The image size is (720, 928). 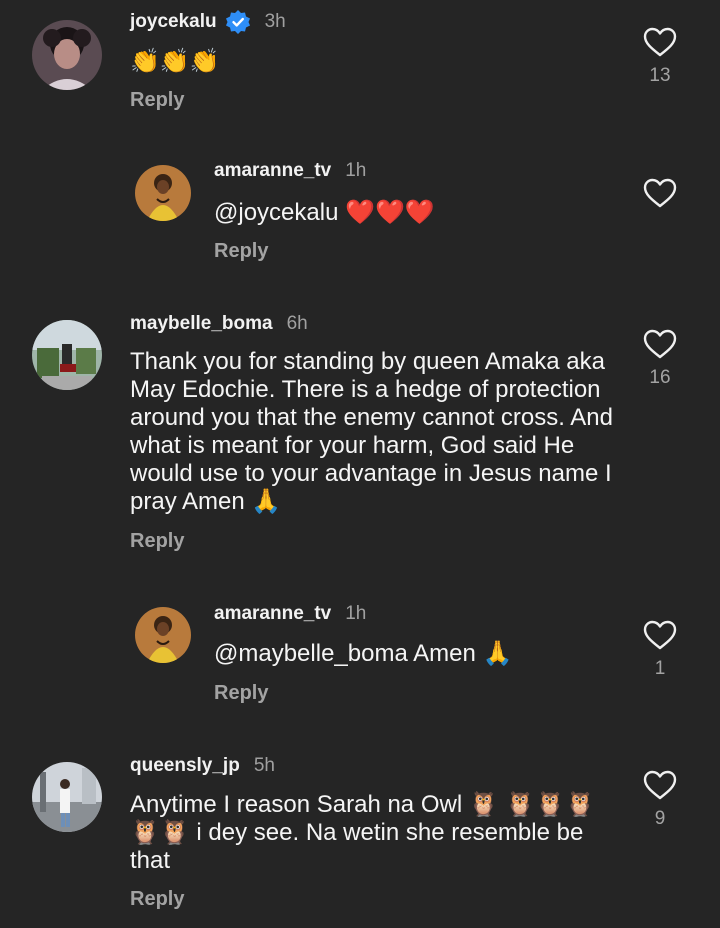 What do you see at coordinates (67, 355) in the screenshot?
I see `avatar-maybelle-boma` at bounding box center [67, 355].